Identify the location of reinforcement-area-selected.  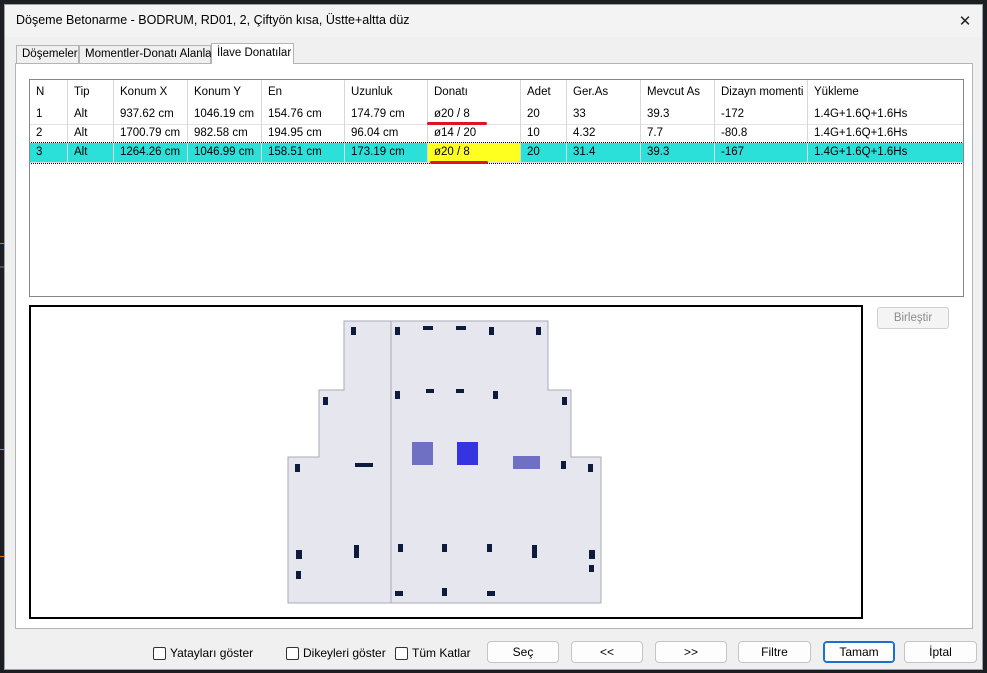
(467, 453).